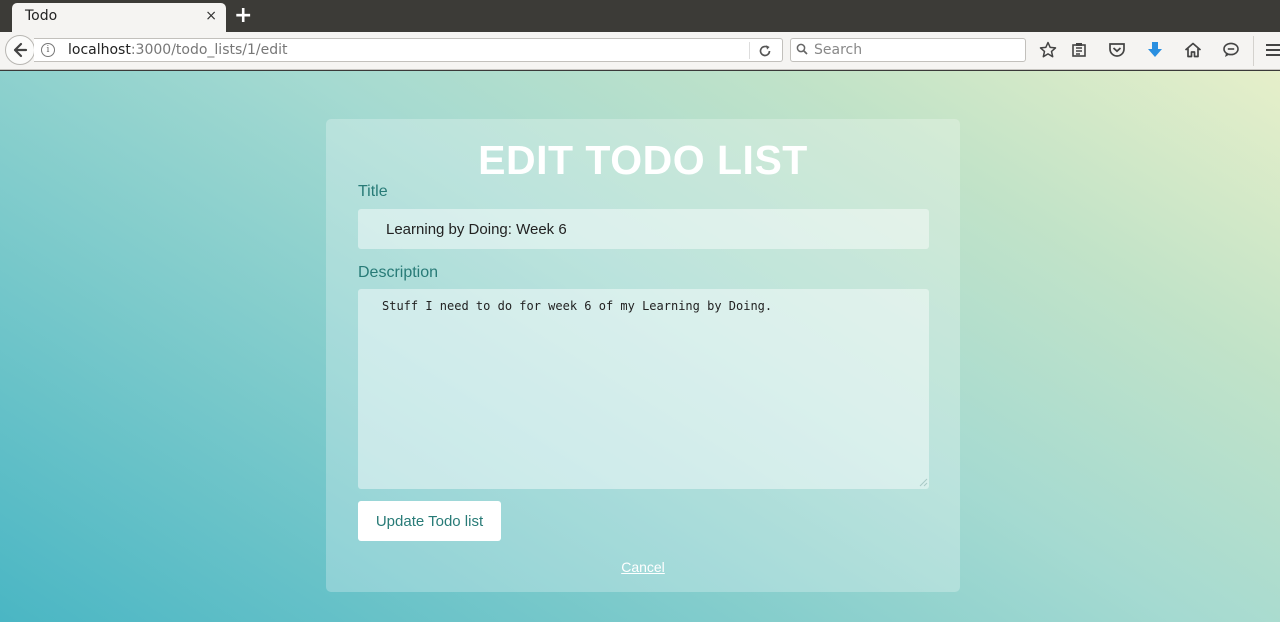 The height and width of the screenshot is (622, 1280). What do you see at coordinates (1193, 50) in the screenshot?
I see `home-icon` at bounding box center [1193, 50].